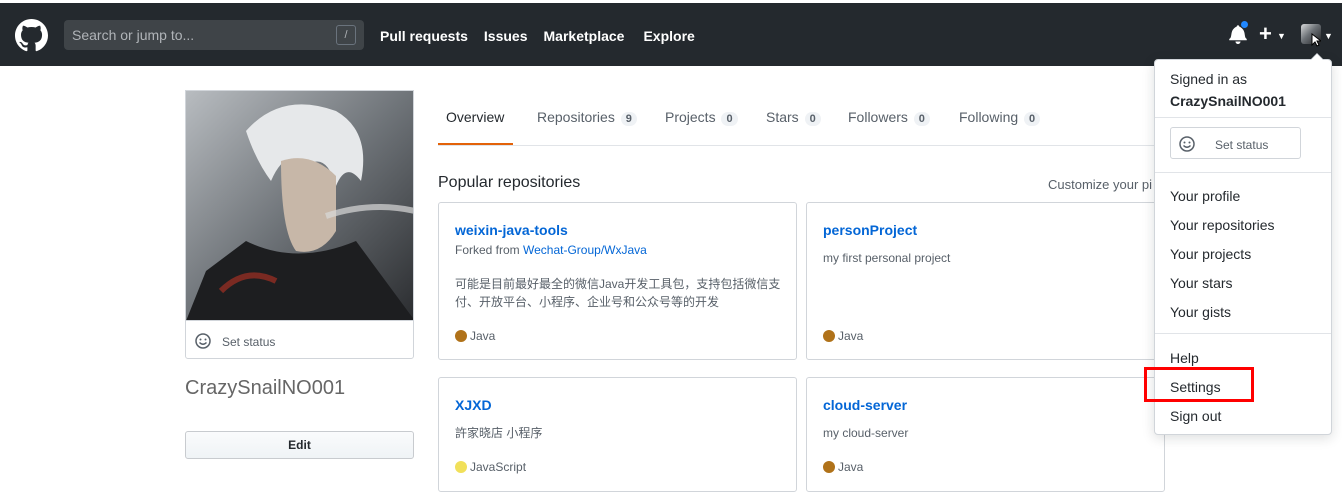 The height and width of the screenshot is (493, 1342). Describe the element at coordinates (587, 117) in the screenshot. I see `tab-repositories: Repositories 9` at that location.